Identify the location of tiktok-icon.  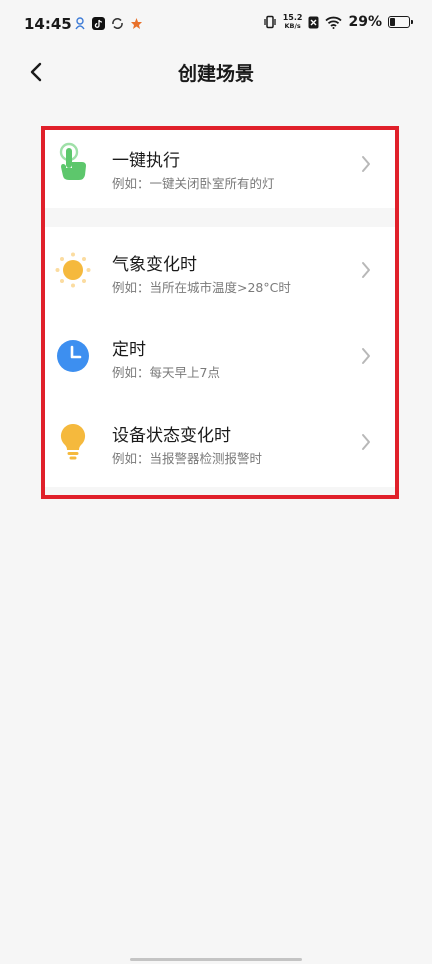
(98, 23).